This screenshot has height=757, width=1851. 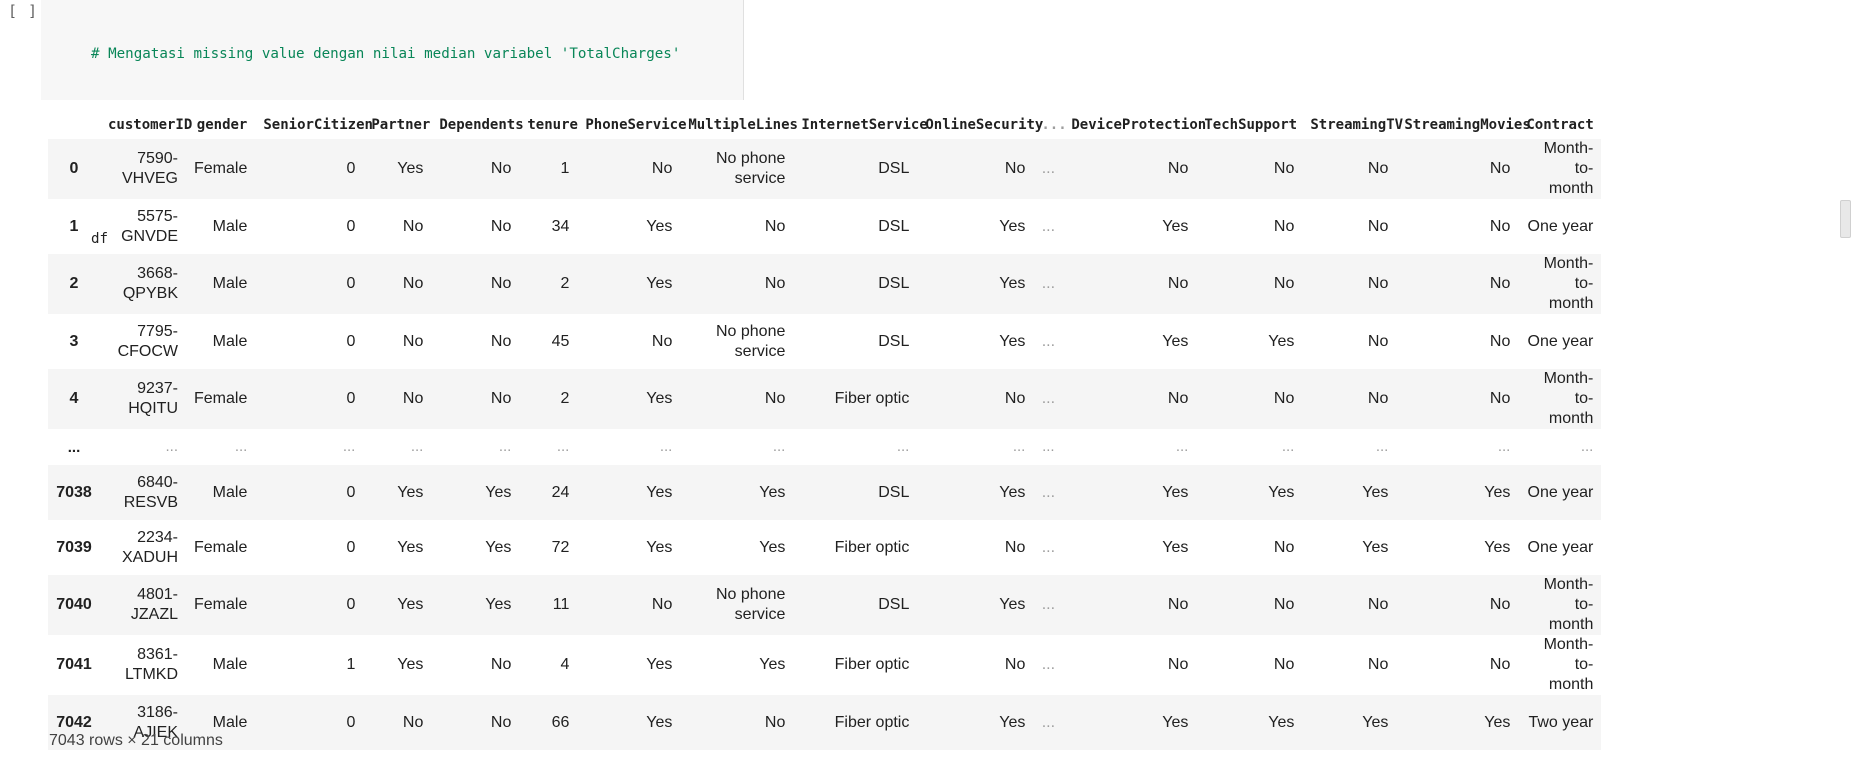 What do you see at coordinates (560, 492) in the screenshot?
I see `table-cell: 24` at bounding box center [560, 492].